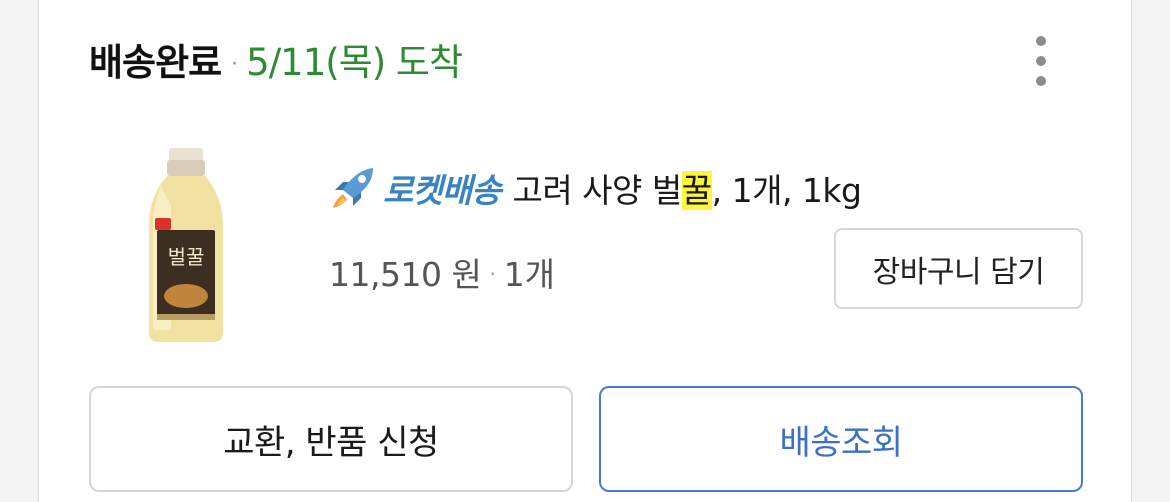 The image size is (1170, 502). I want to click on product-name-part: 고려 사양 벌, so click(597, 190).